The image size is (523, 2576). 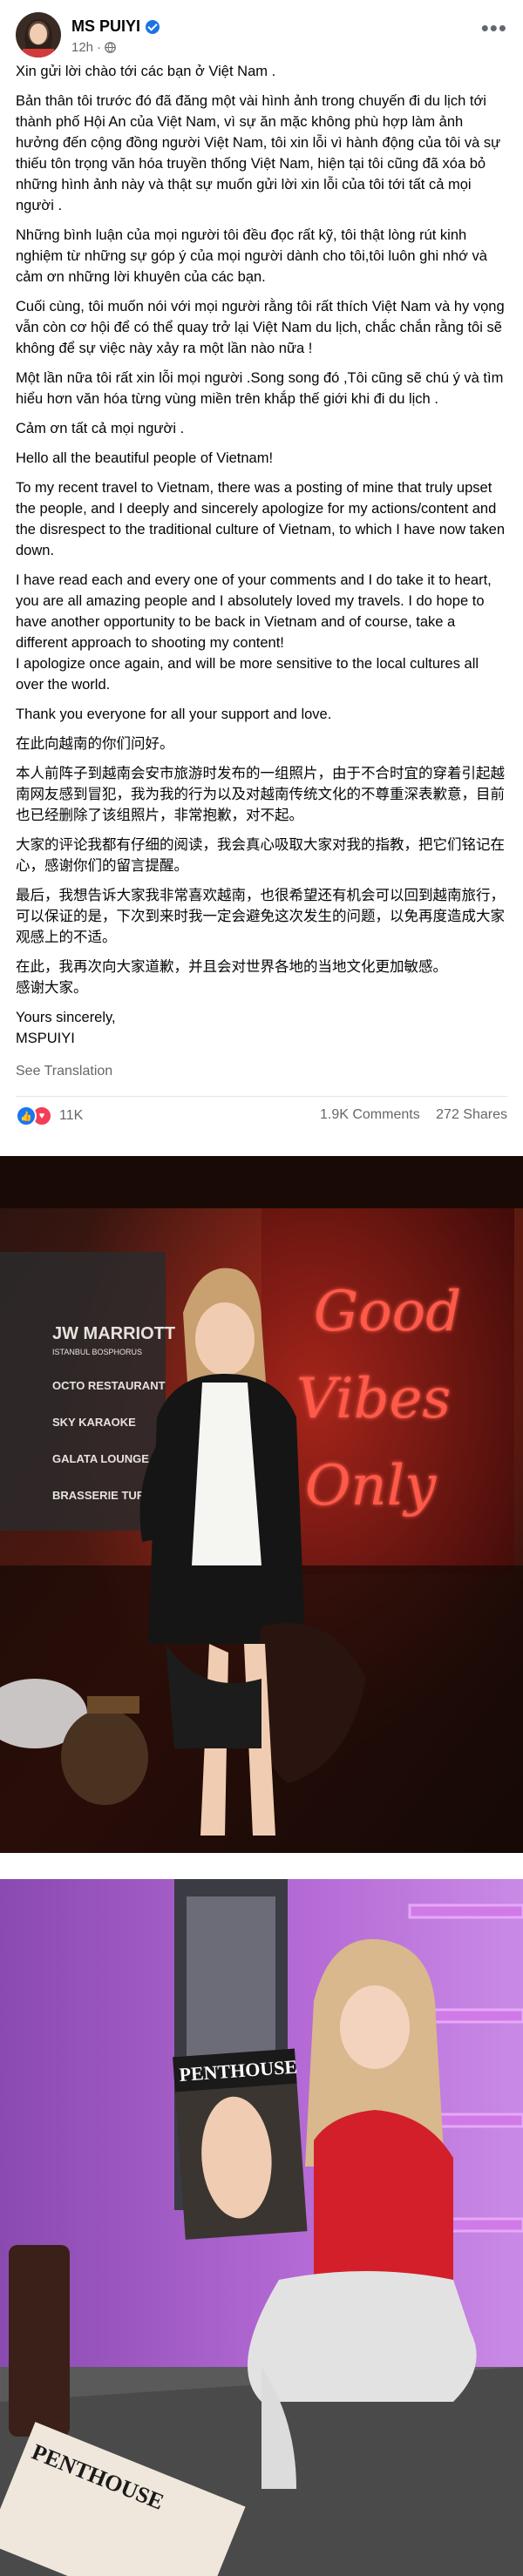 I want to click on sign-text: SKY KARAOKE, so click(x=94, y=1422).